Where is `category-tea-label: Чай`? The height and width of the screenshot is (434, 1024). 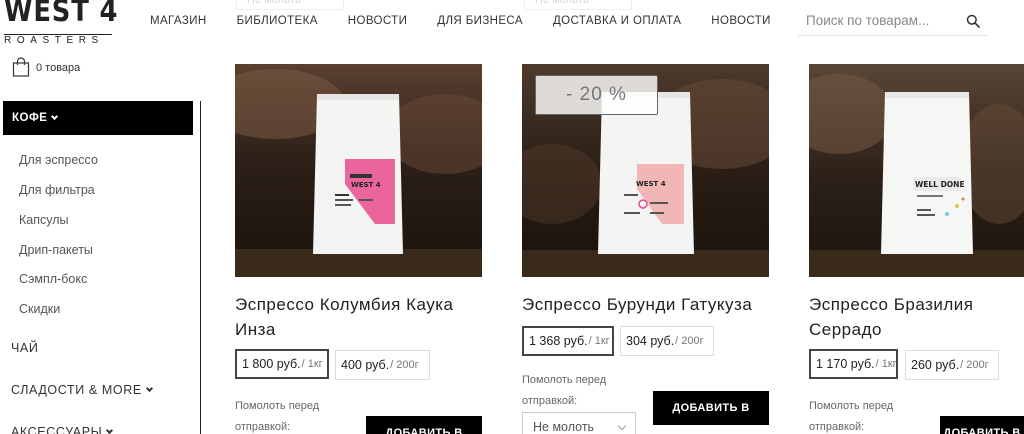 category-tea-label: Чай is located at coordinates (25, 348).